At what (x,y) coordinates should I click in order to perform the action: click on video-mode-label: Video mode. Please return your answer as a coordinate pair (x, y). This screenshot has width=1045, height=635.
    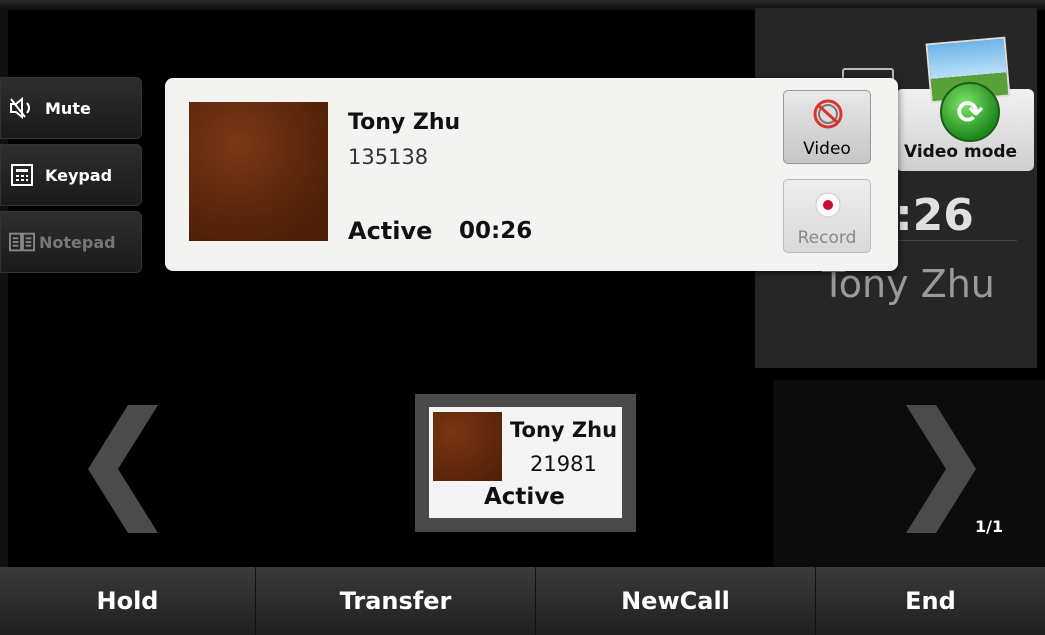
    Looking at the image, I should click on (961, 152).